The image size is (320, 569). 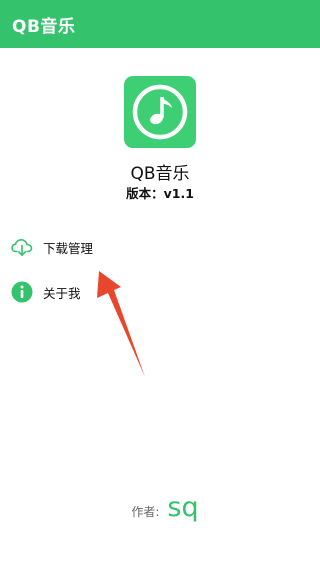 I want to click on author-label: 作者:, so click(x=145, y=512).